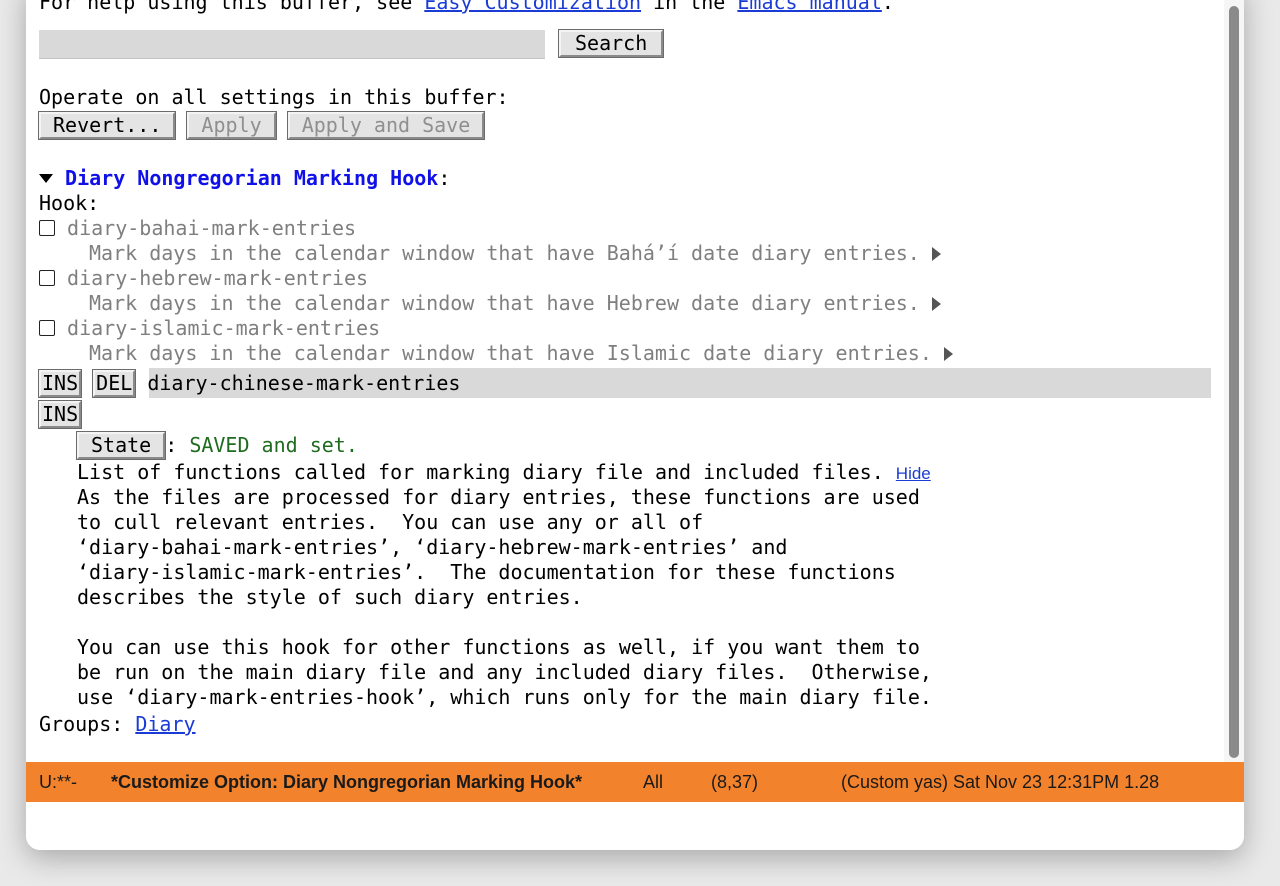 The image size is (1280, 886). I want to click on modeline-modes: (Custom yas) Sat Nov 23 12:31PM 1.28, so click(1000, 782).